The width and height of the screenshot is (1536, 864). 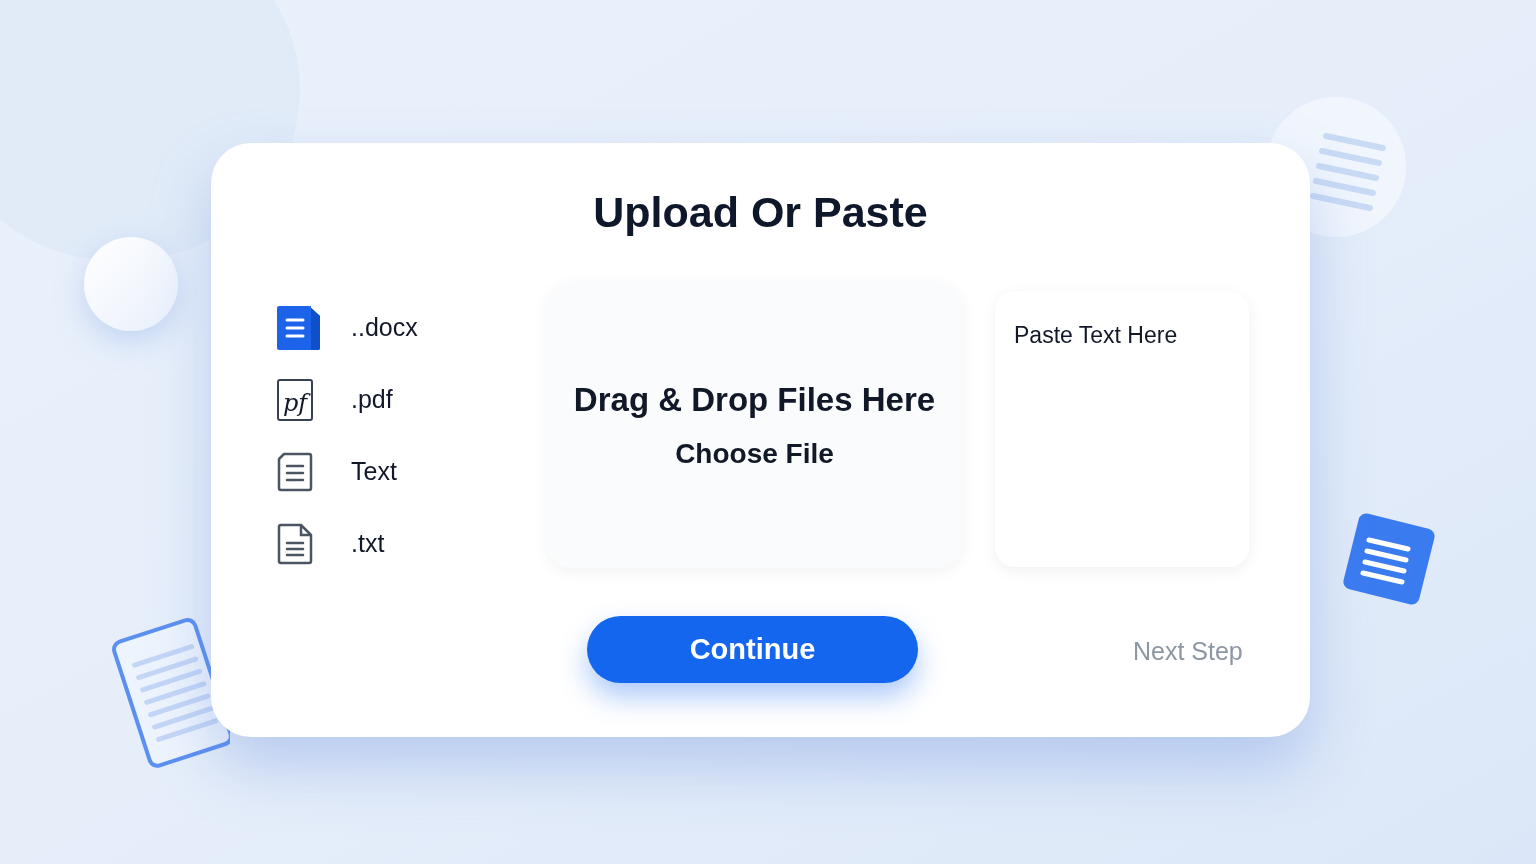 I want to click on paste-text-field: Paste Text Here, so click(x=1122, y=429).